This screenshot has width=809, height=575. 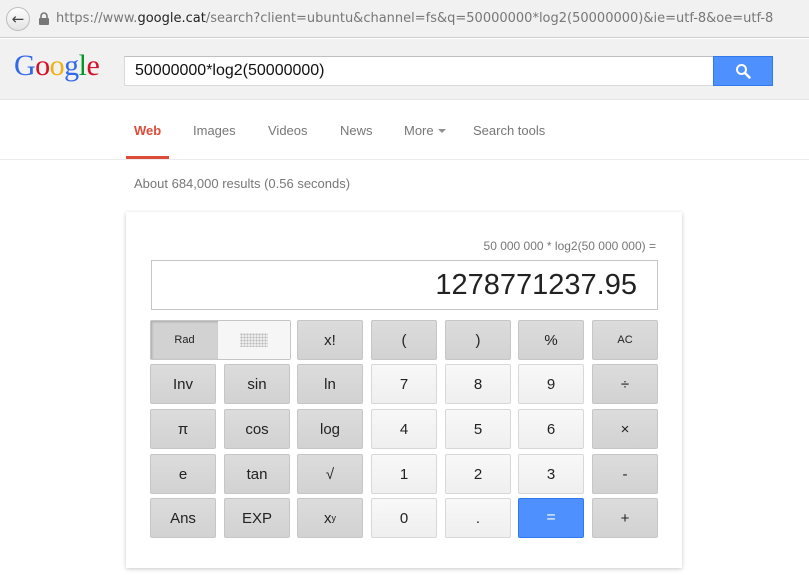 What do you see at coordinates (25, 65) in the screenshot?
I see `logo-letter: G` at bounding box center [25, 65].